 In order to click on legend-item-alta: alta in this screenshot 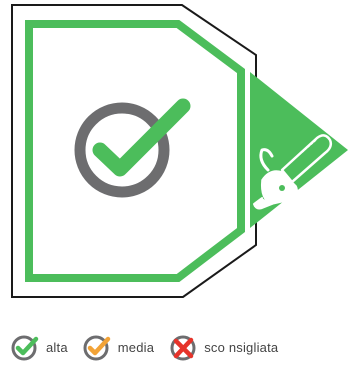, I will do `click(39, 347)`.